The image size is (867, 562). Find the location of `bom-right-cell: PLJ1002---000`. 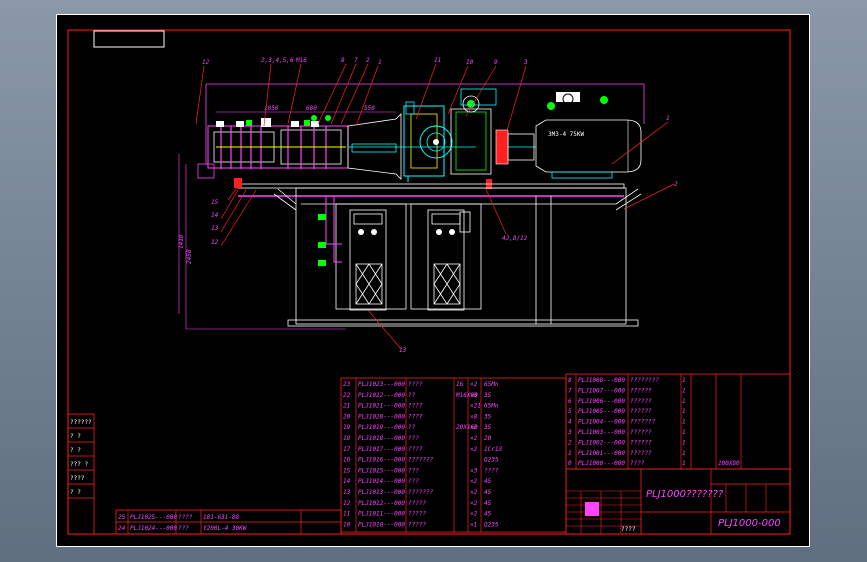

bom-right-cell: PLJ1002---000 is located at coordinates (601, 442).